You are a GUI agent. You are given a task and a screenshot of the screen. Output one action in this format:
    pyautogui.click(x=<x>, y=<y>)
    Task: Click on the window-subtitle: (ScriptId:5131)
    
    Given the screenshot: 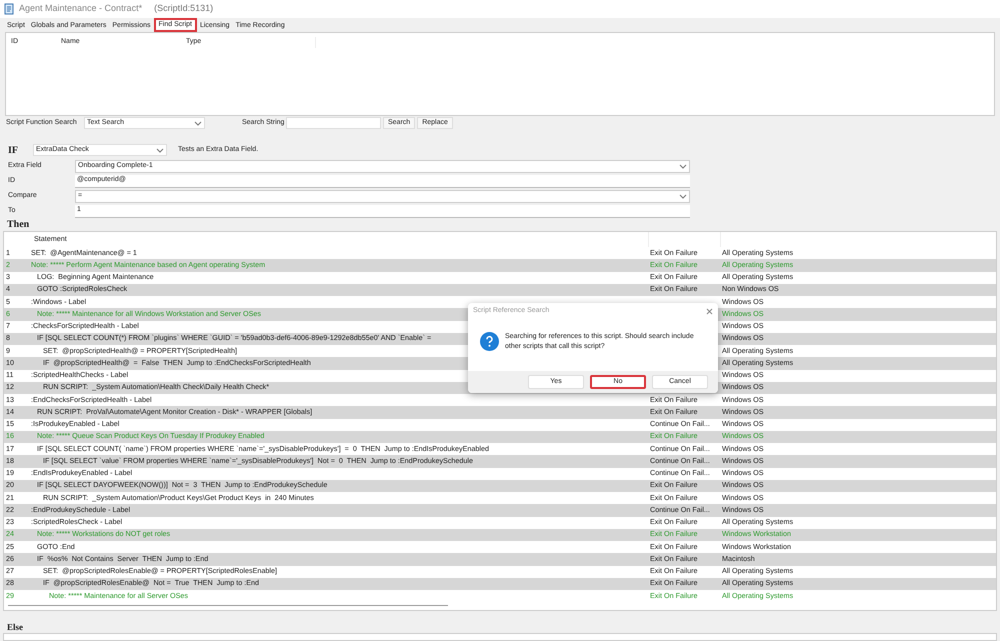 What is the action you would take?
    pyautogui.click(x=184, y=9)
    